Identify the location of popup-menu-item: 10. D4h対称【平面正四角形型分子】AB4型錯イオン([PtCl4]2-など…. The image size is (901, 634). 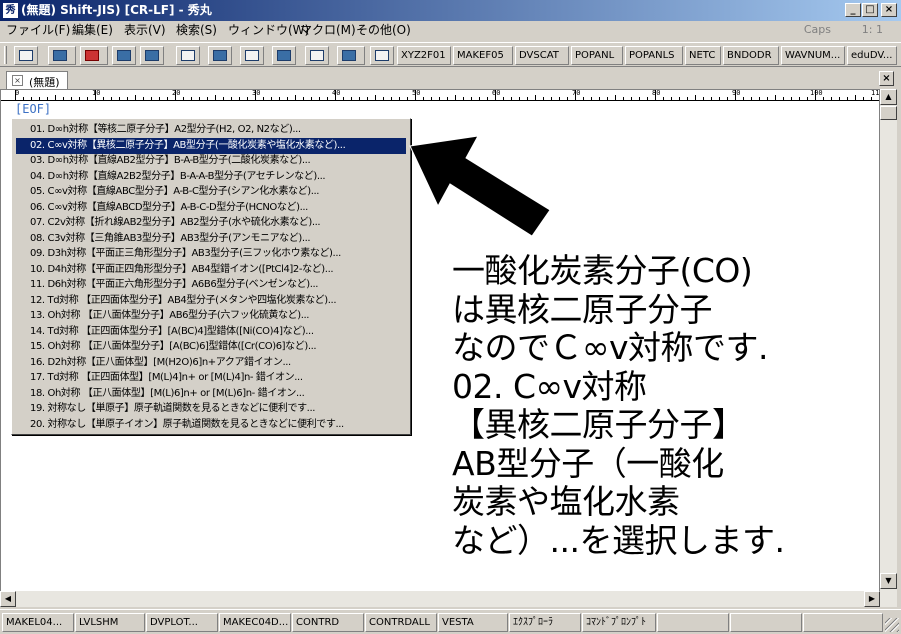
(211, 270).